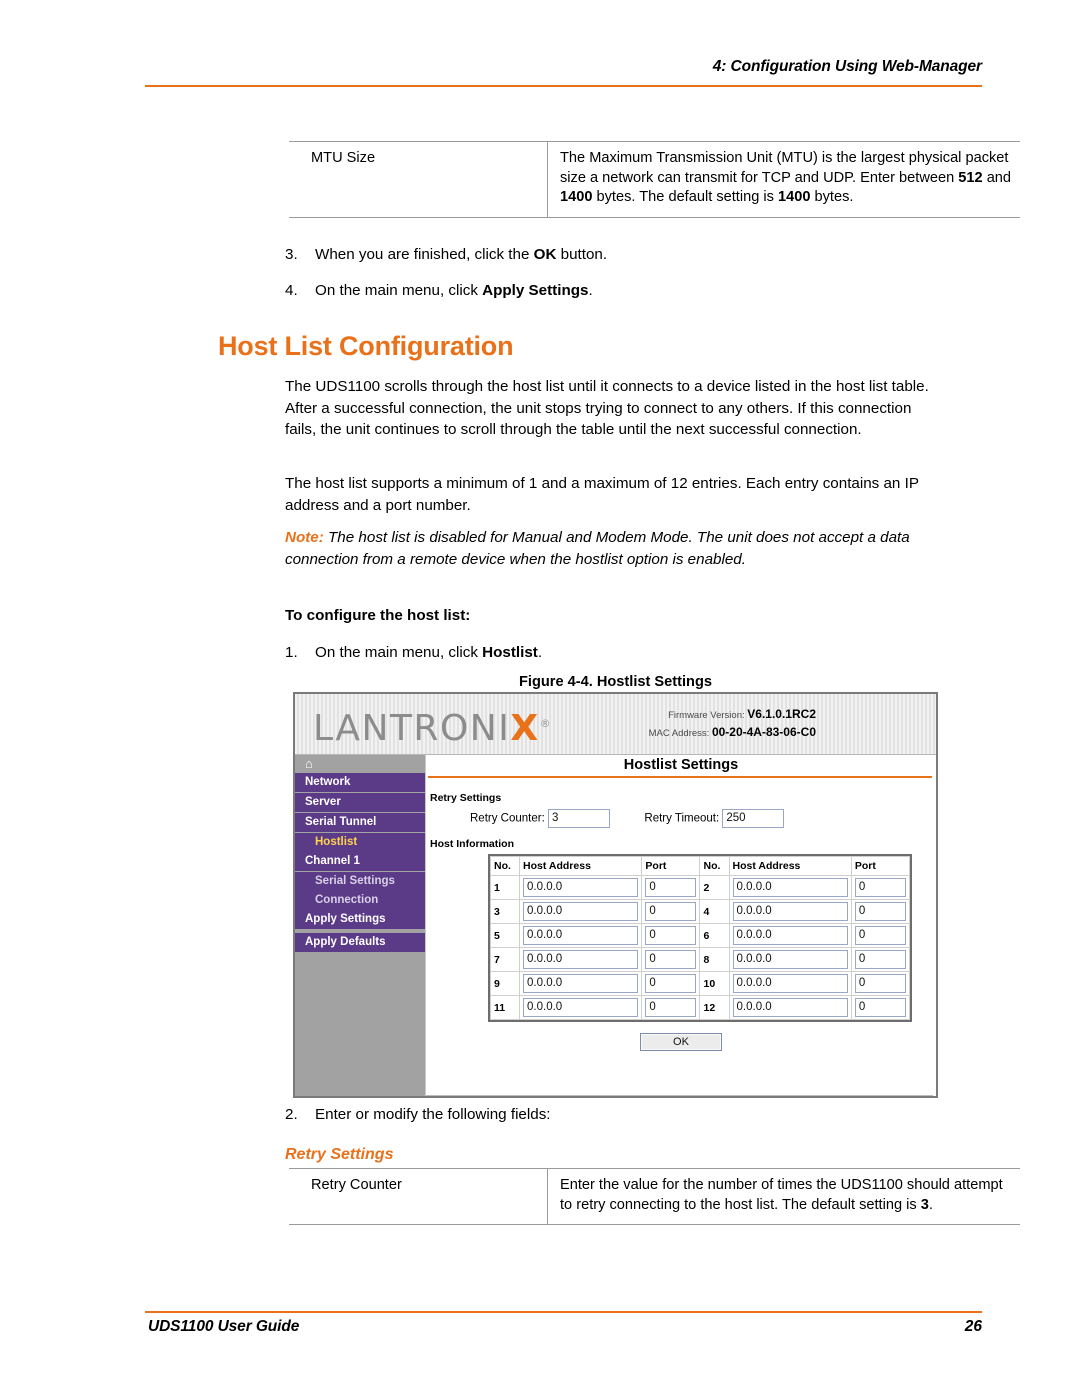 The height and width of the screenshot is (1397, 1080). I want to click on host-address-input-9: 0.0.0.0, so click(581, 983).